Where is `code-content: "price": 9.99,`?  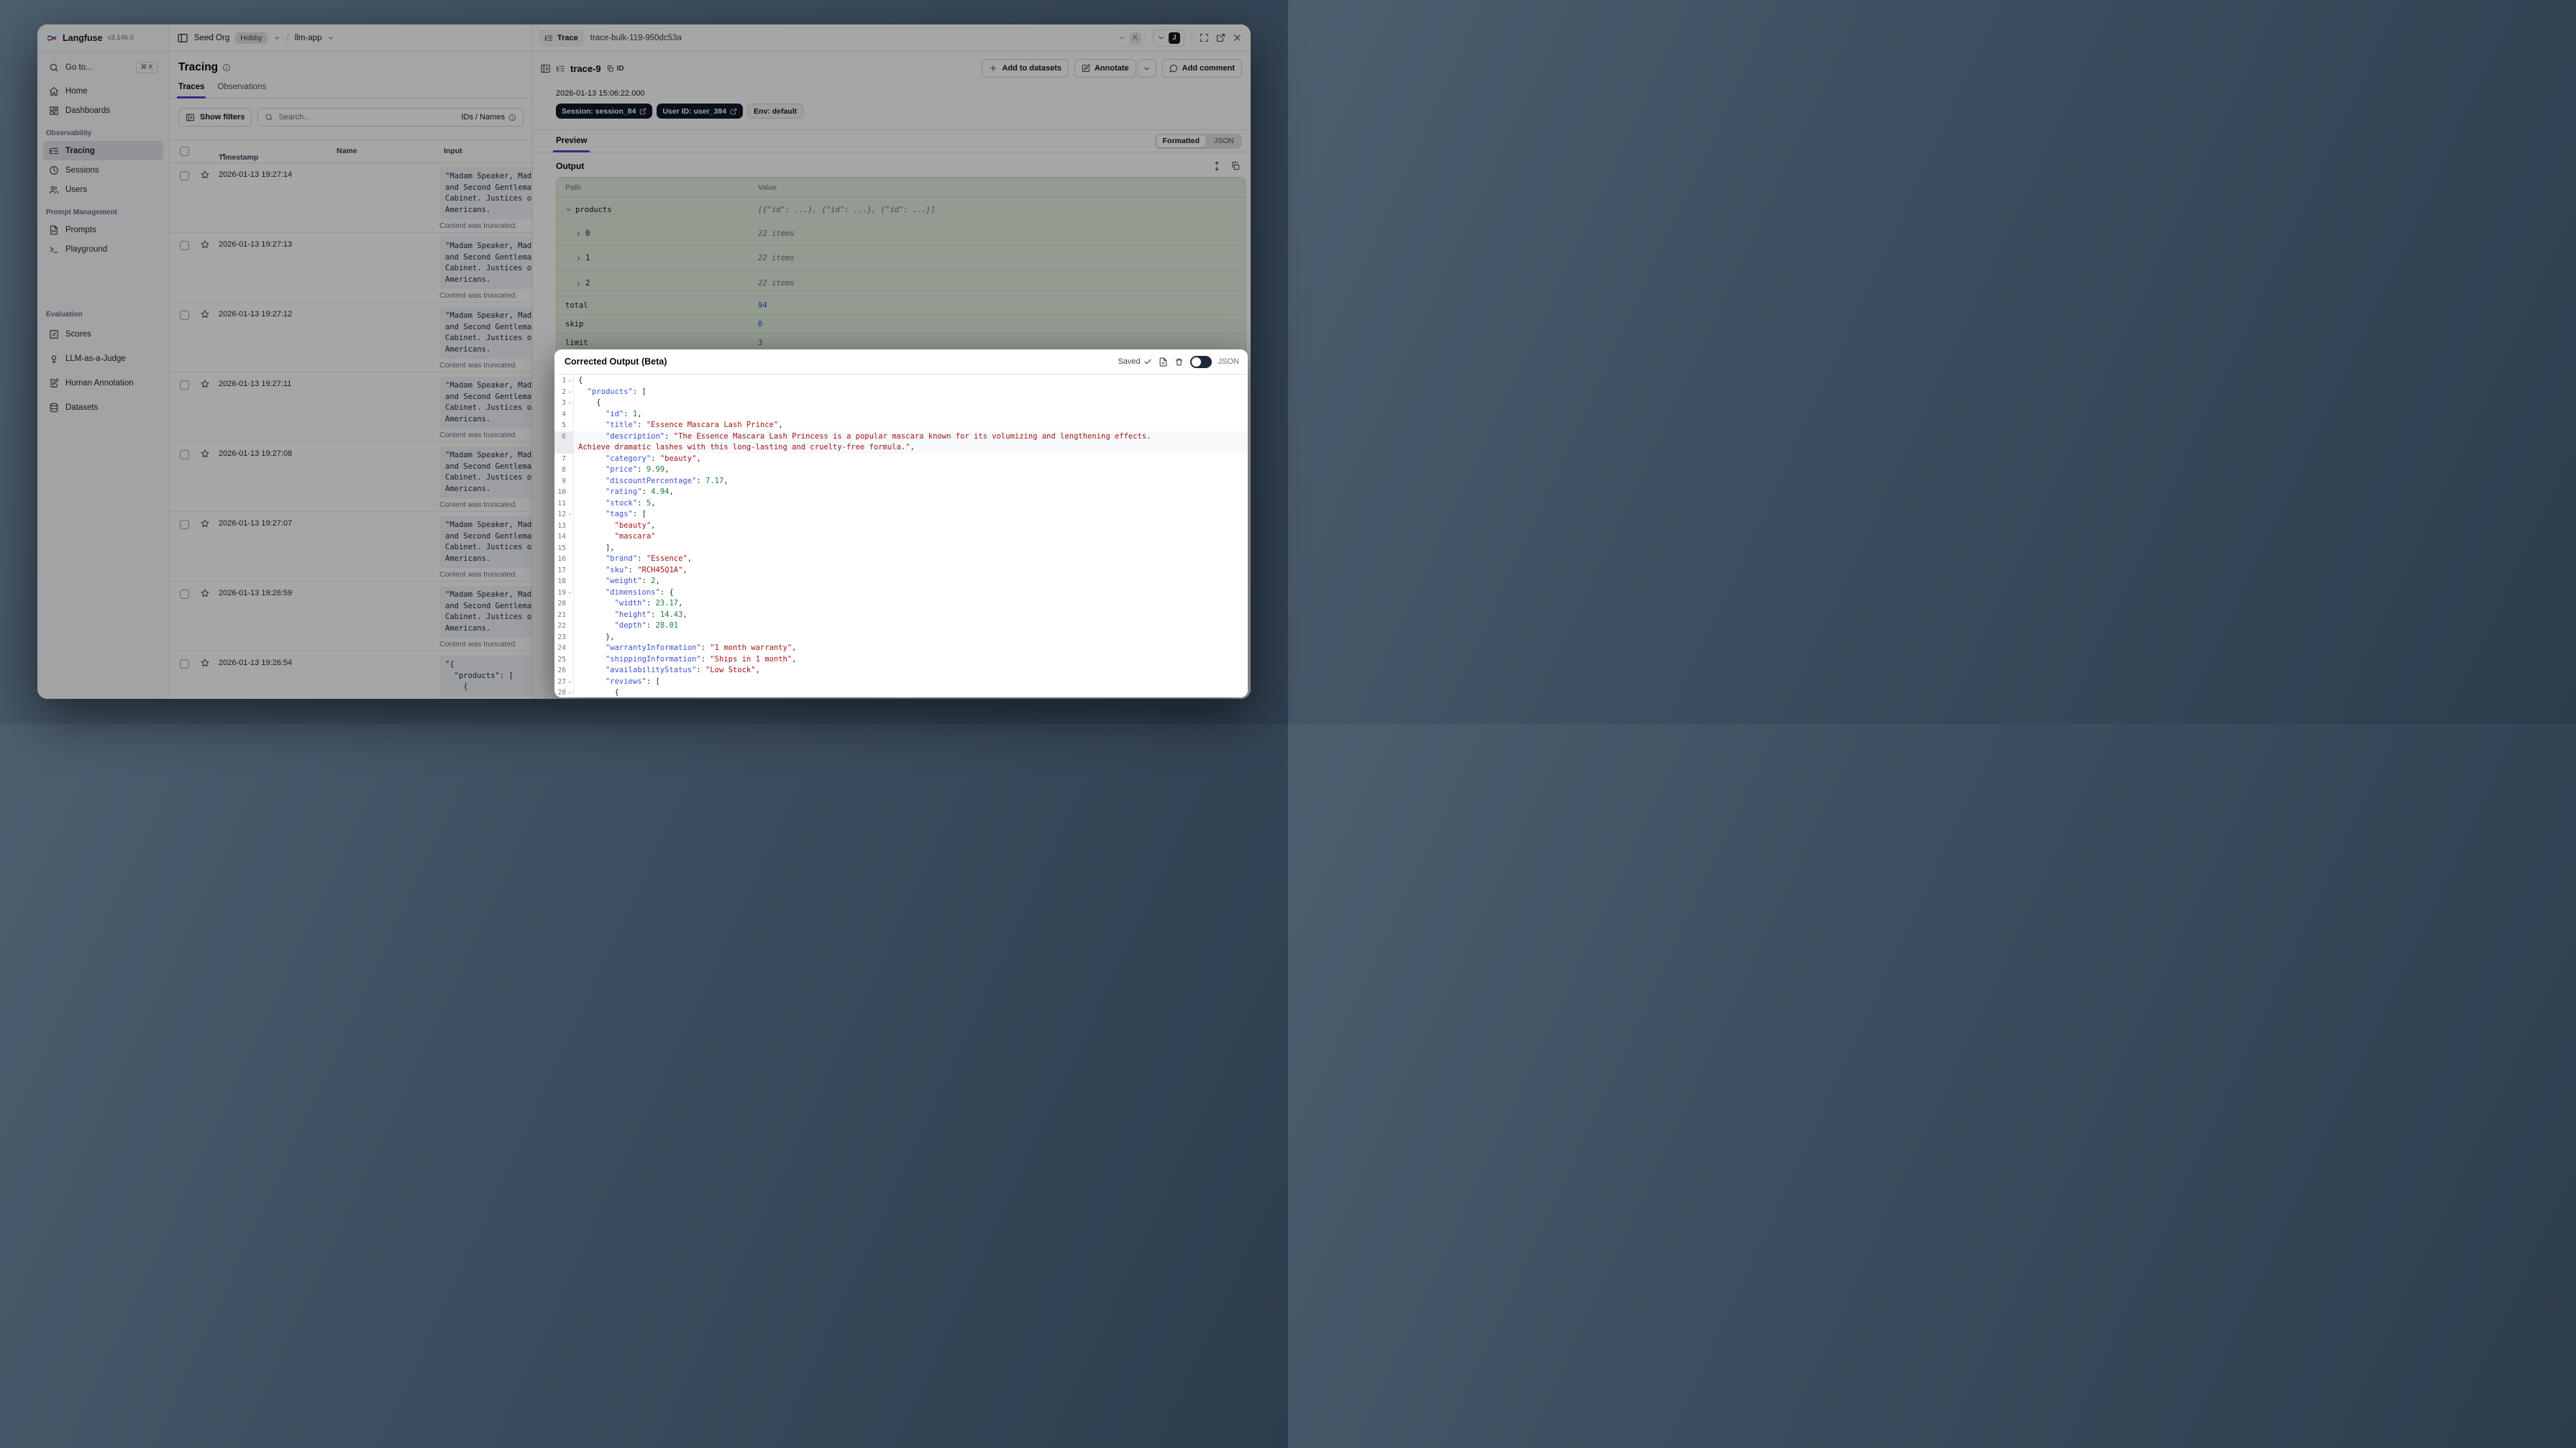 code-content: "price": 9.99, is located at coordinates (637, 469).